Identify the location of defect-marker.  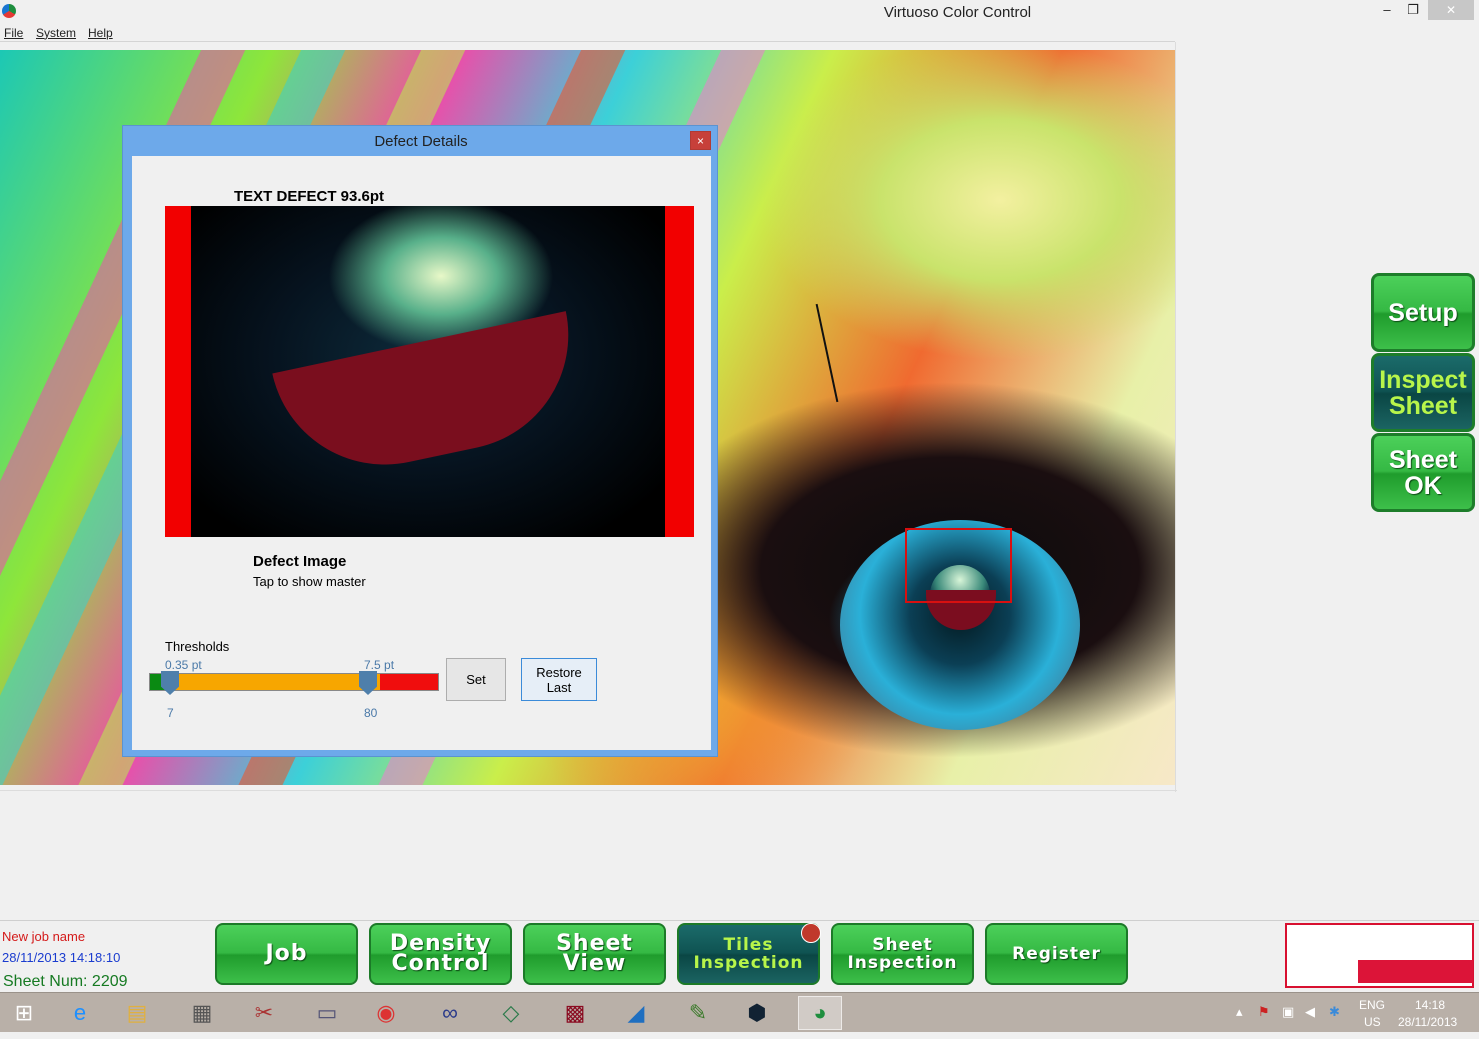
(958, 565).